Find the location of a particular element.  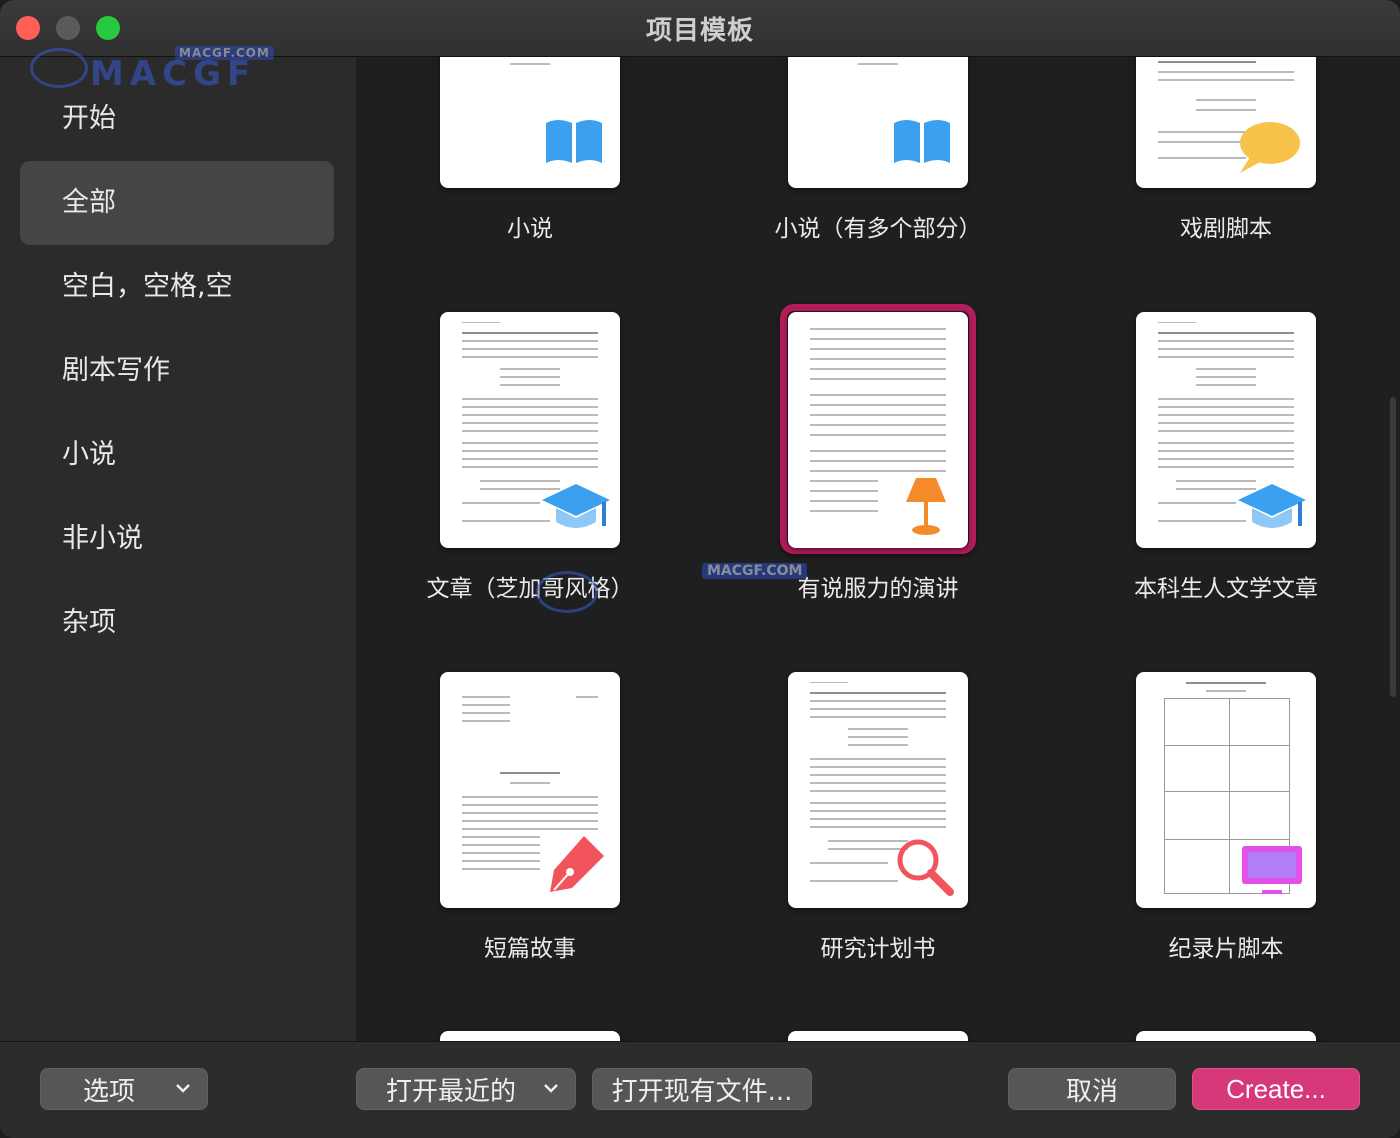

watermark-site-text: MACGF.COM is located at coordinates (755, 571).